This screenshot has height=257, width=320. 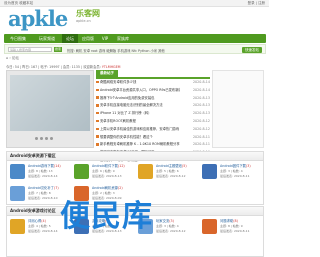 I want to click on news-item: iPhone 11 对比了 Z 排行榜（转） 2020-8-13, so click(x=153, y=114).